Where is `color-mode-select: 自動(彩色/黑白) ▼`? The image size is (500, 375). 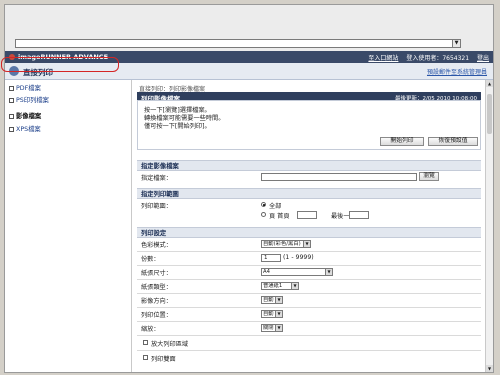
color-mode-select: 自動(彩色/黑白) ▼ is located at coordinates (286, 244).